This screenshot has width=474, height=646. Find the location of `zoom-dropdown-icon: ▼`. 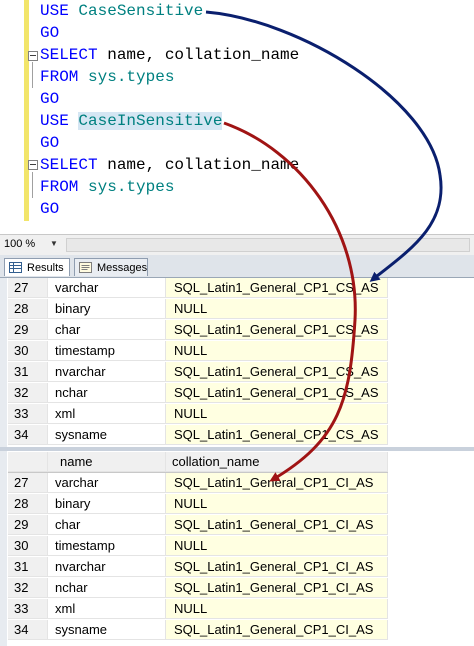

zoom-dropdown-icon: ▼ is located at coordinates (54, 243).